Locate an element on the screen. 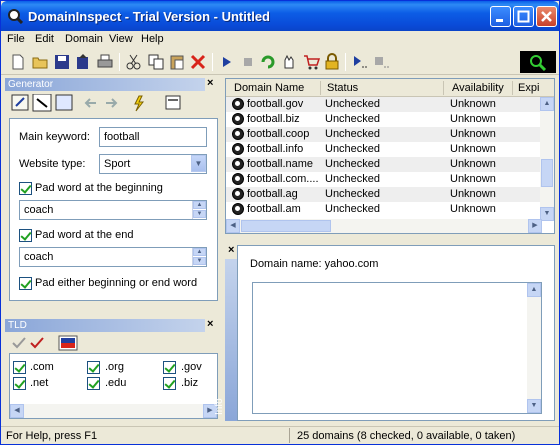 This screenshot has height=445, width=560. grid-vertical-scrollbar: ▲ ▼ is located at coordinates (547, 159).